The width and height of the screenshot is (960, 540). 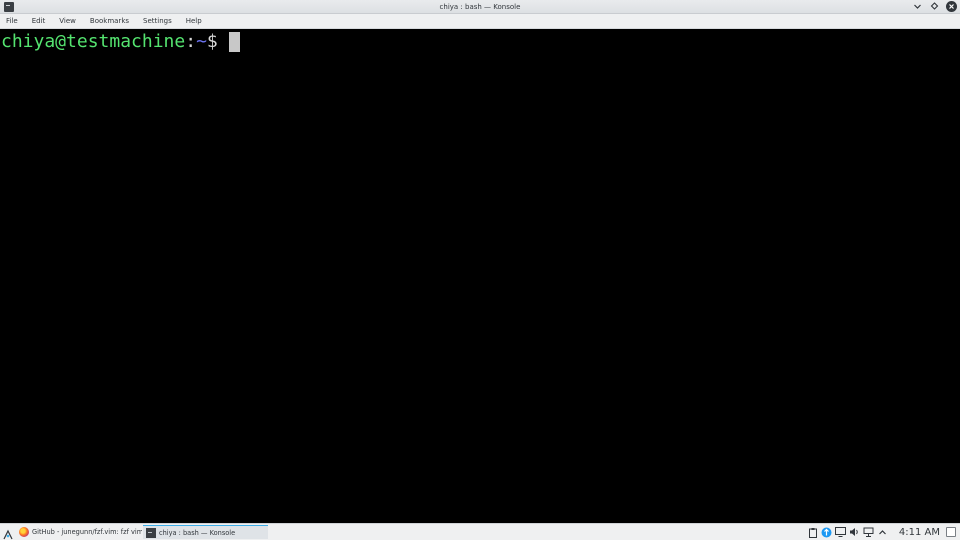 What do you see at coordinates (191, 41) in the screenshot?
I see `prompt-colon: :` at bounding box center [191, 41].